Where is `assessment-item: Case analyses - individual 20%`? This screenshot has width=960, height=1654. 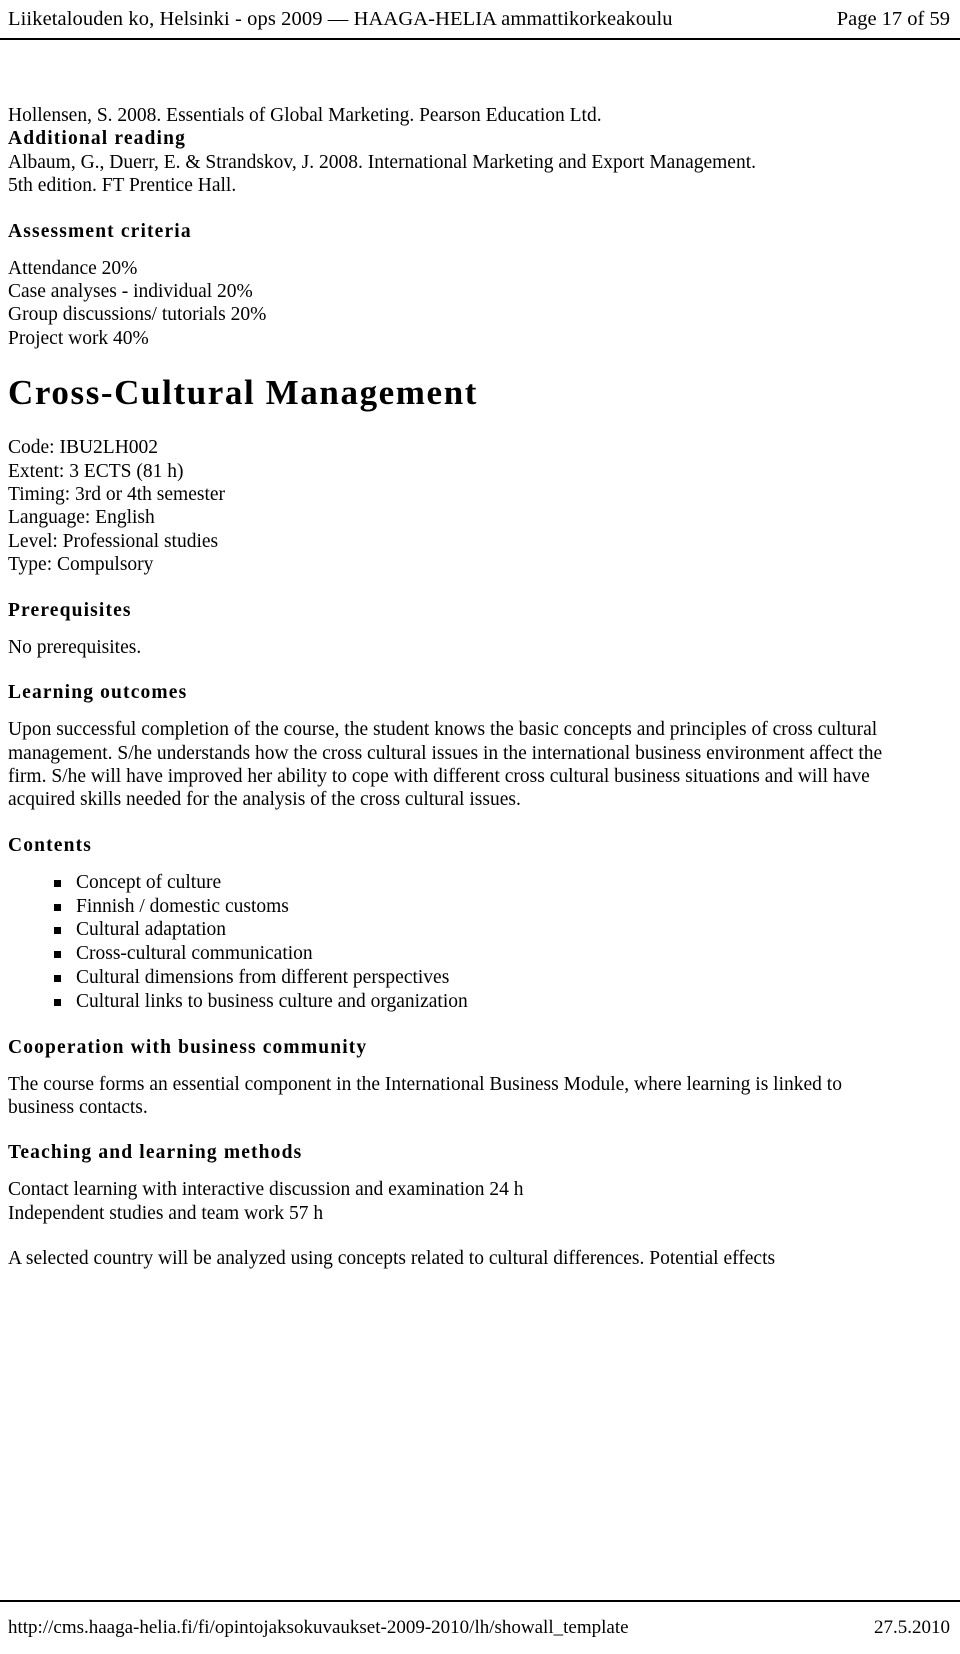
assessment-item: Case analyses - individual 20% is located at coordinates (130, 292).